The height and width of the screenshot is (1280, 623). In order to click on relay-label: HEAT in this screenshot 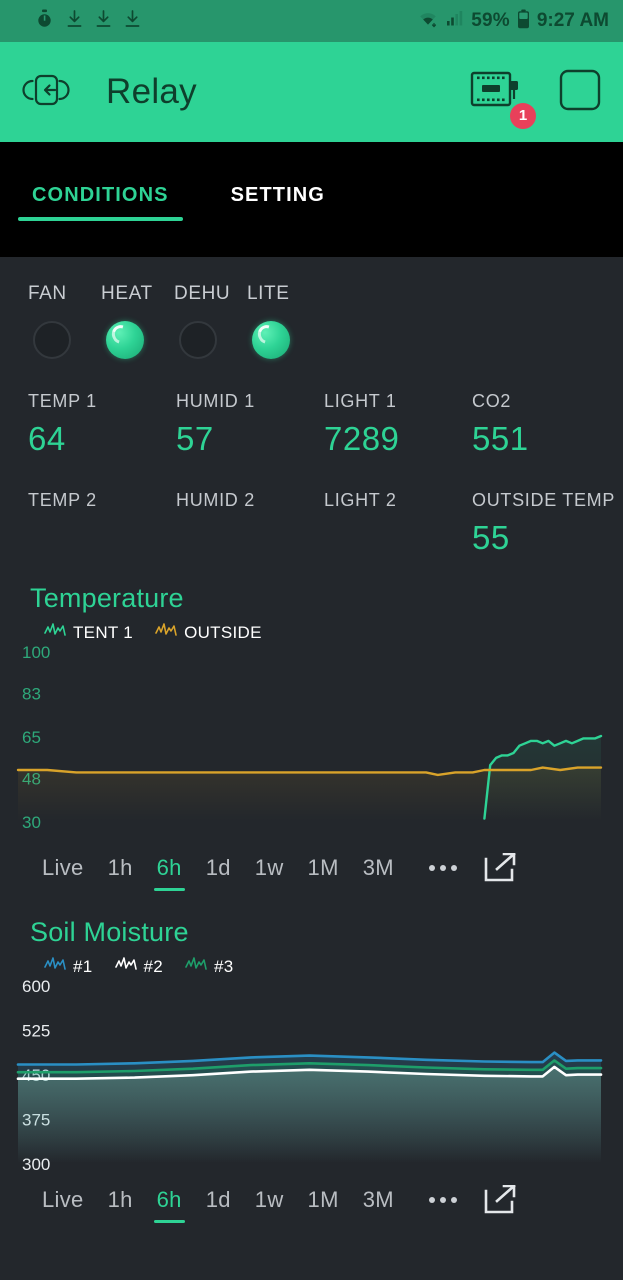, I will do `click(127, 293)`.